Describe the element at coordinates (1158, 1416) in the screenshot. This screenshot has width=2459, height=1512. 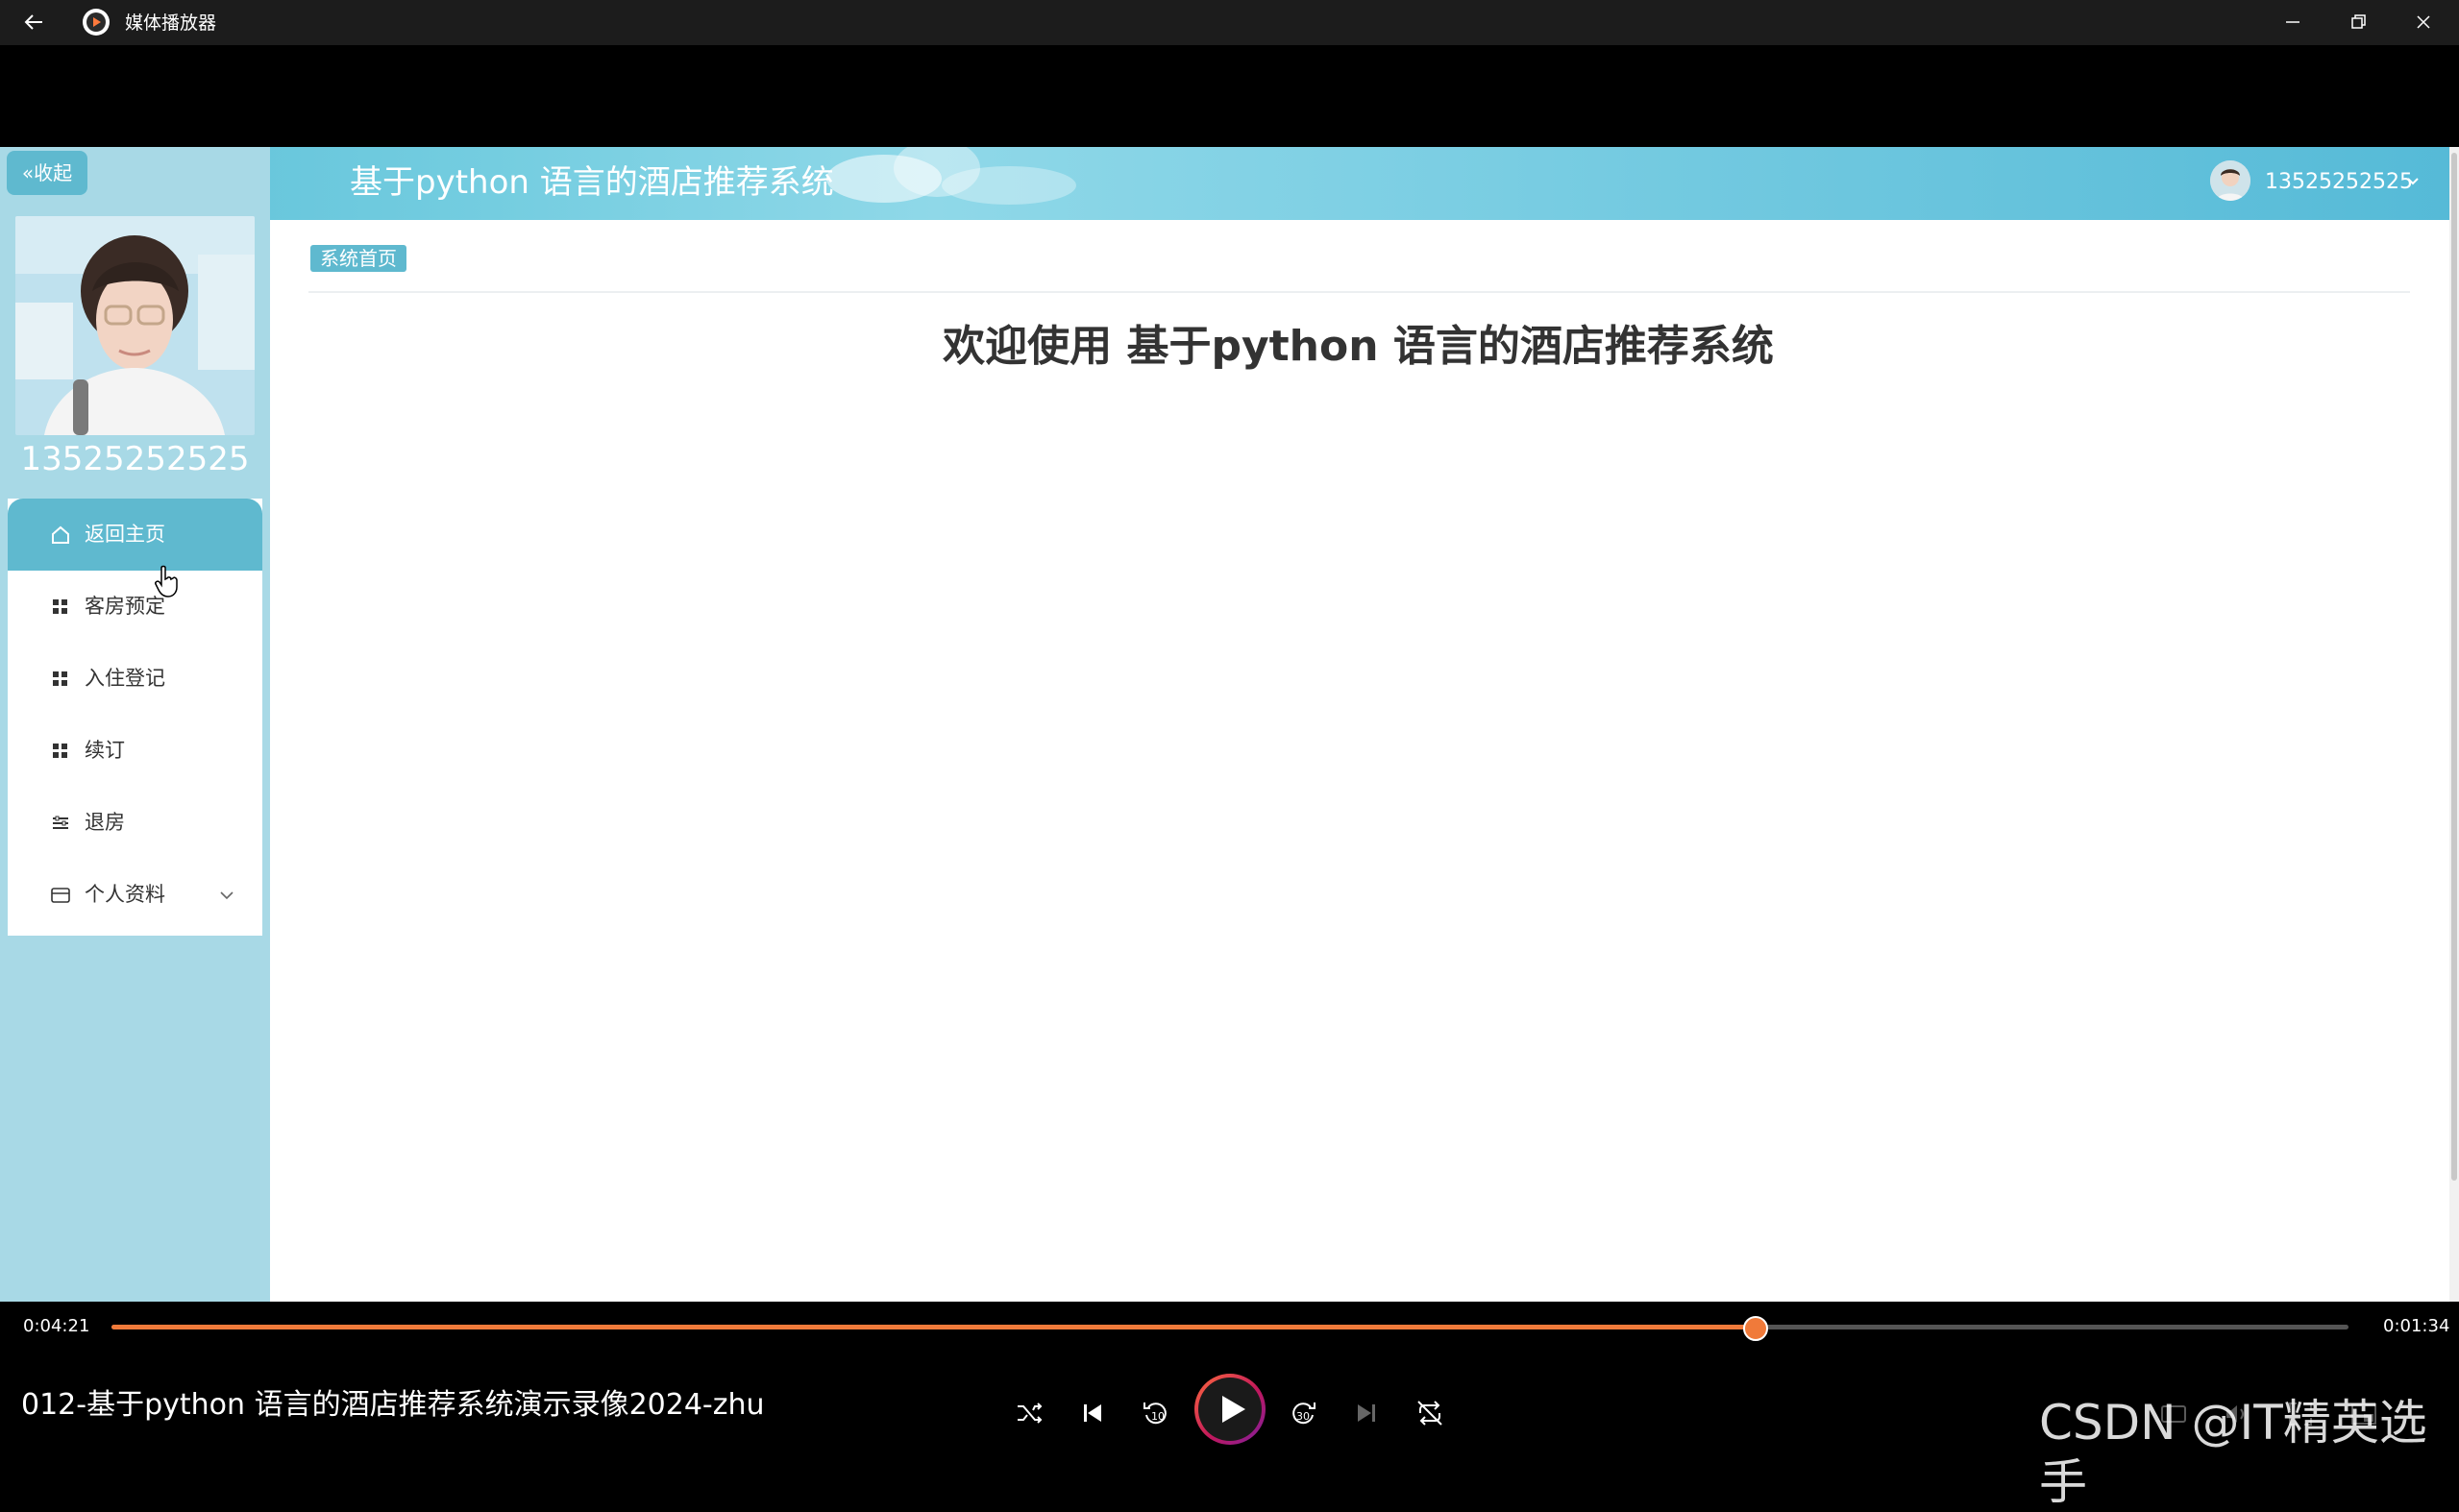
I see `svg-text: 10` at that location.